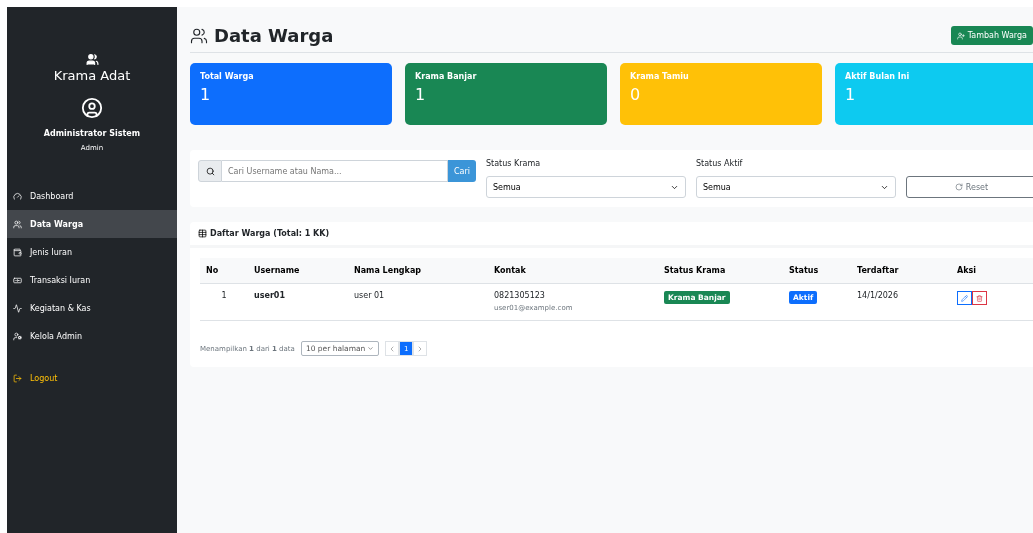  What do you see at coordinates (519, 295) in the screenshot?
I see `phone-text: 0821305123` at bounding box center [519, 295].